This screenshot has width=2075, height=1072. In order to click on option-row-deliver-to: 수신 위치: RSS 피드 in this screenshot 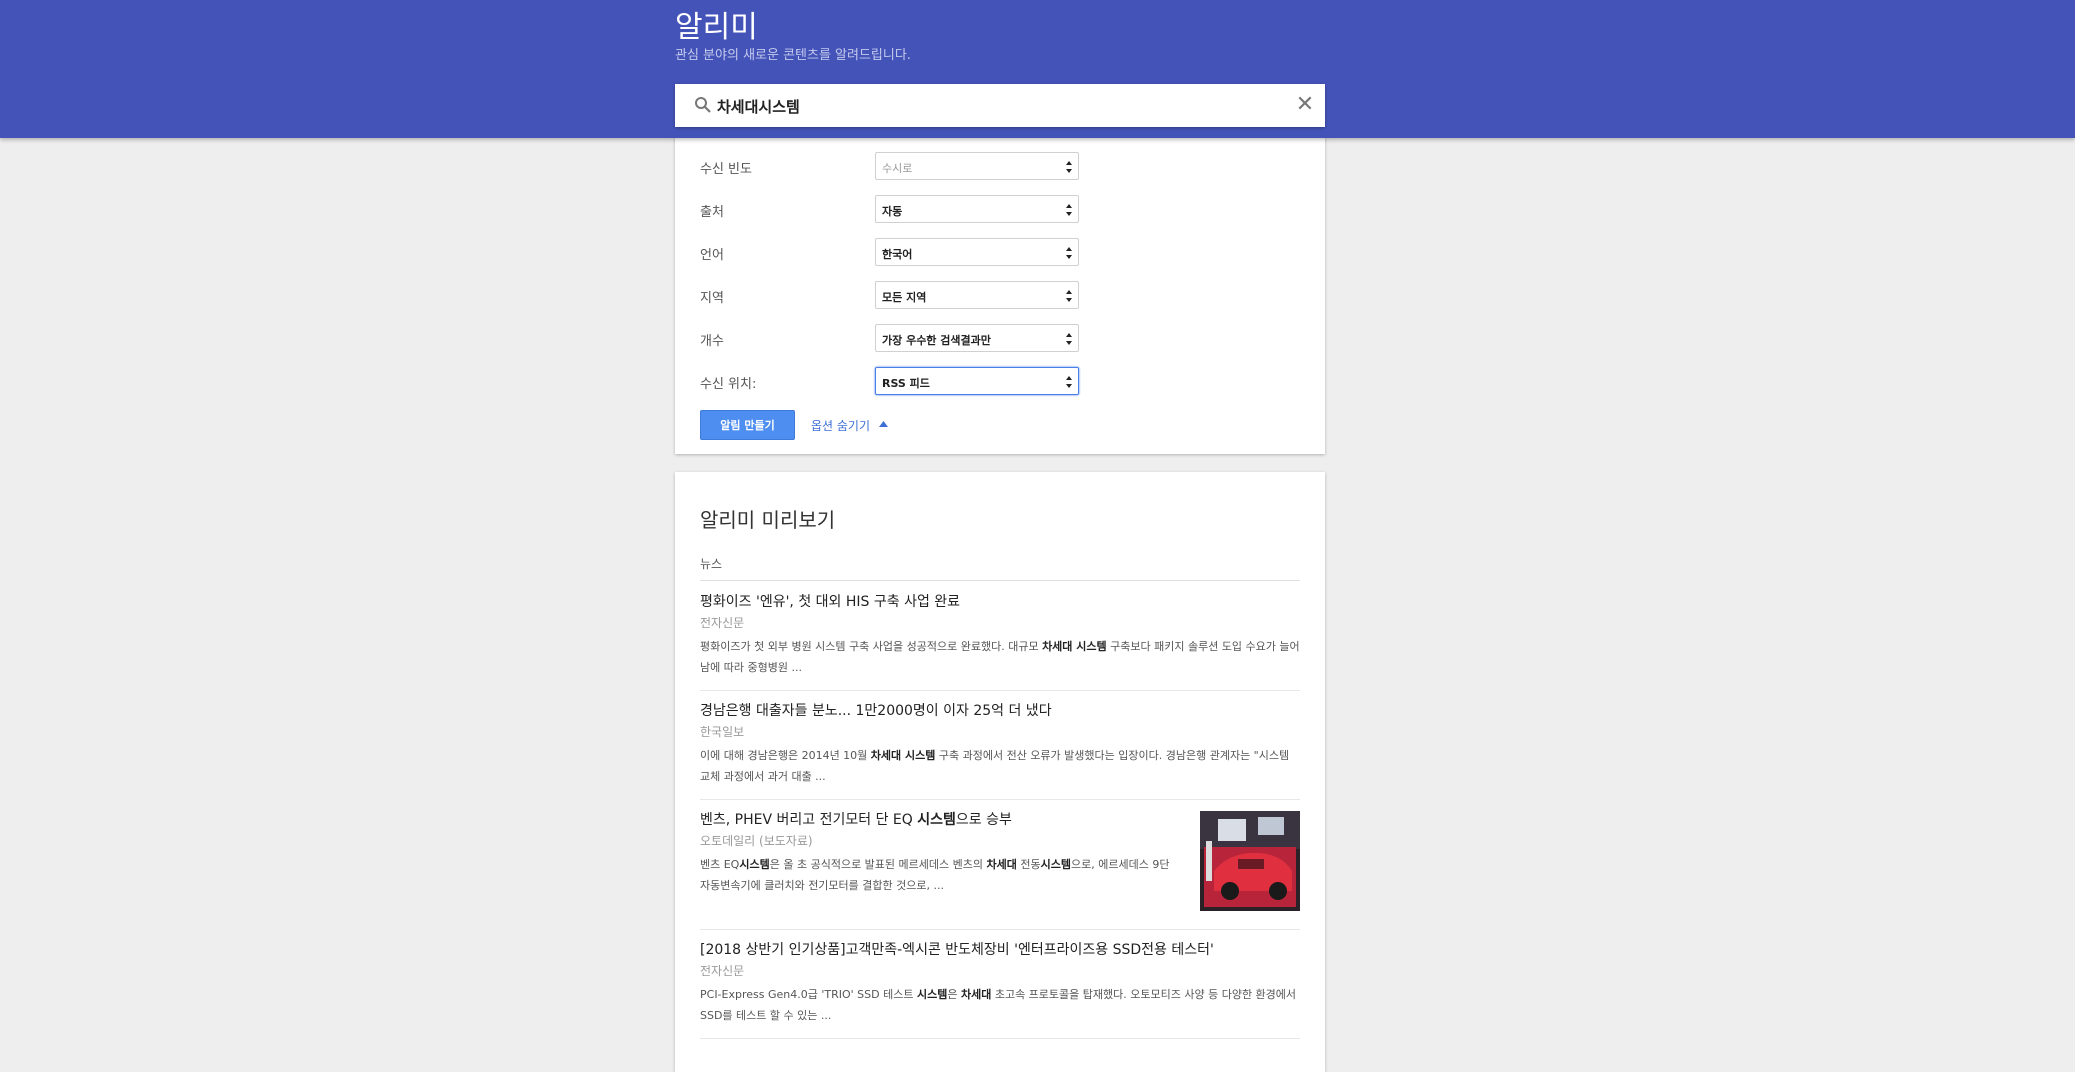, I will do `click(1000, 382)`.